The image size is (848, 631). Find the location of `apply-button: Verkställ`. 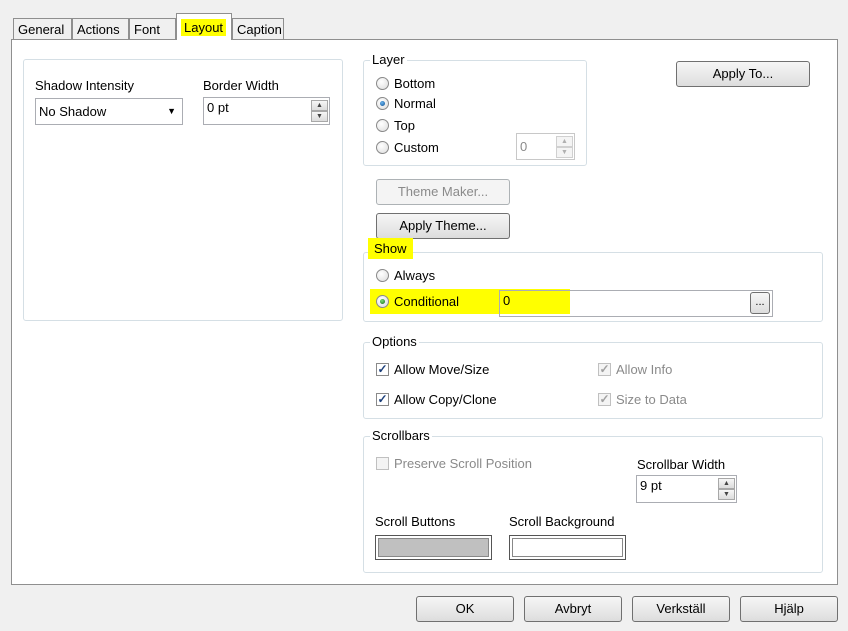

apply-button: Verkställ is located at coordinates (681, 609).